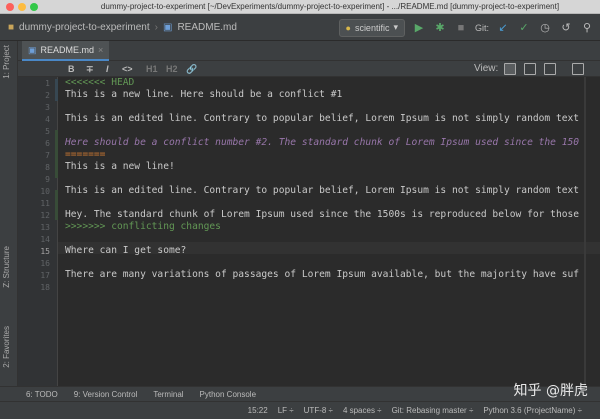  Describe the element at coordinates (440, 28) in the screenshot. I see `debug-icon: ✱` at that location.